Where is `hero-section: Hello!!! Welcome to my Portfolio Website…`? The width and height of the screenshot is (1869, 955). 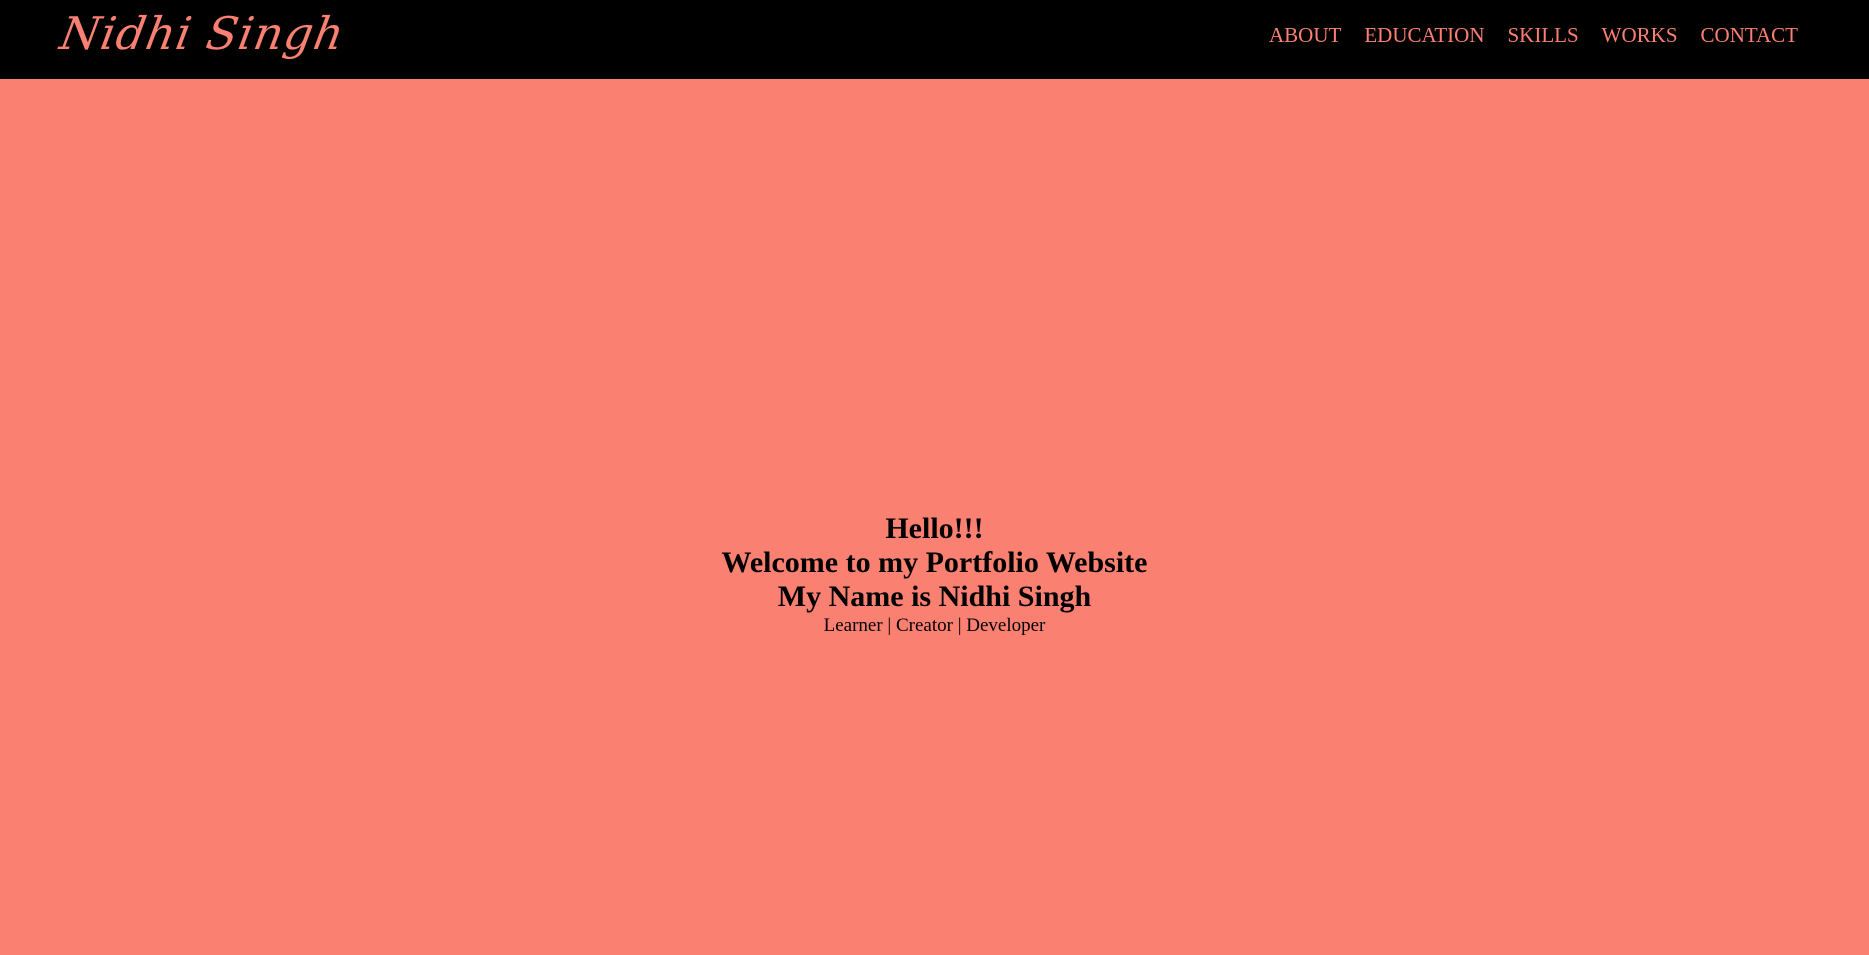 hero-section: Hello!!! Welcome to my Portfolio Website… is located at coordinates (934, 575).